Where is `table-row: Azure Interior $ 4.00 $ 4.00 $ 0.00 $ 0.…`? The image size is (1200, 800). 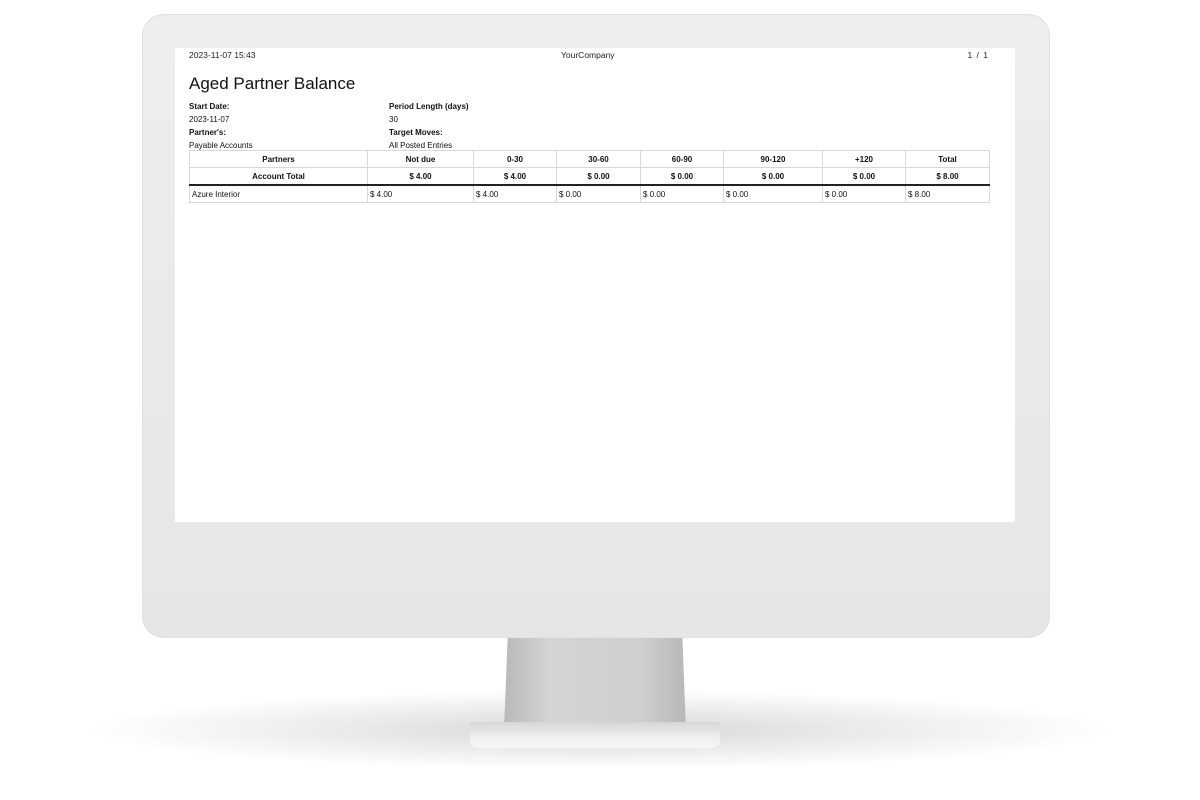
table-row: Azure Interior $ 4.00 $ 4.00 $ 0.00 $ 0.… is located at coordinates (589, 193).